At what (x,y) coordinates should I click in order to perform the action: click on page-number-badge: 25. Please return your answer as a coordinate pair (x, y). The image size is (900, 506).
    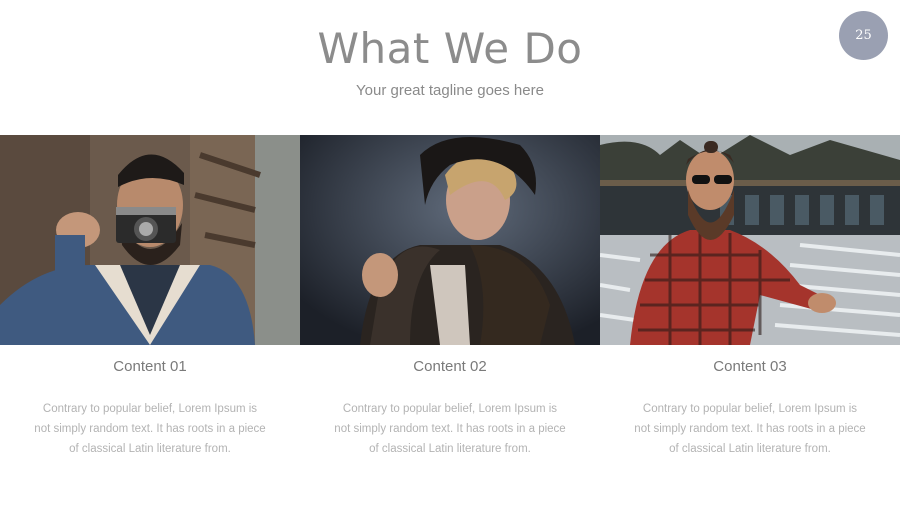
    Looking at the image, I should click on (863, 35).